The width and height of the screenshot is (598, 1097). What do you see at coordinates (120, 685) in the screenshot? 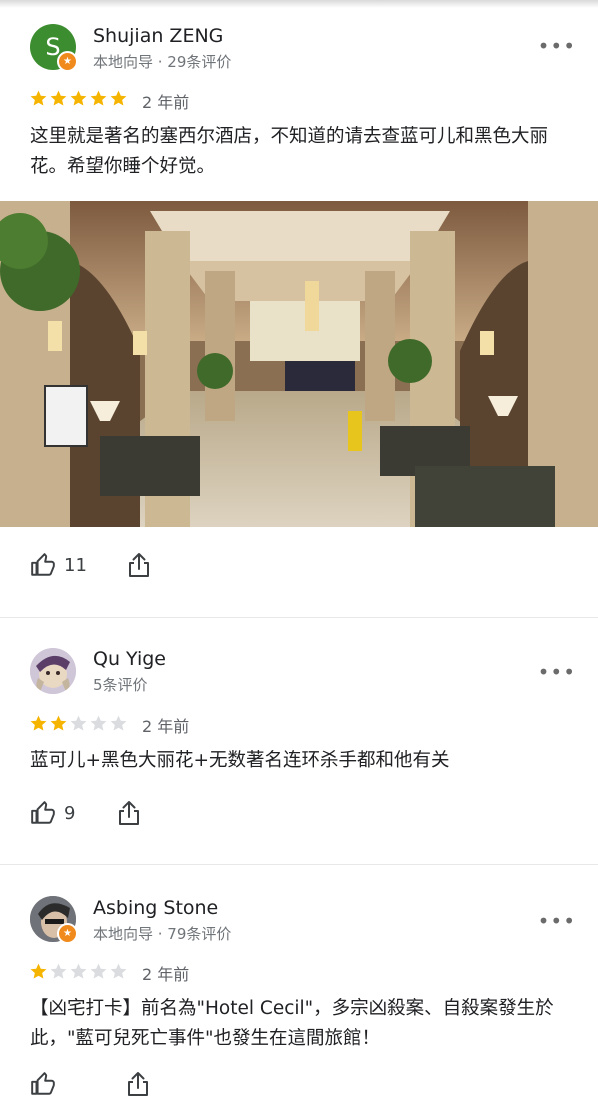
I see `reviewer-meta: 5条评价` at bounding box center [120, 685].